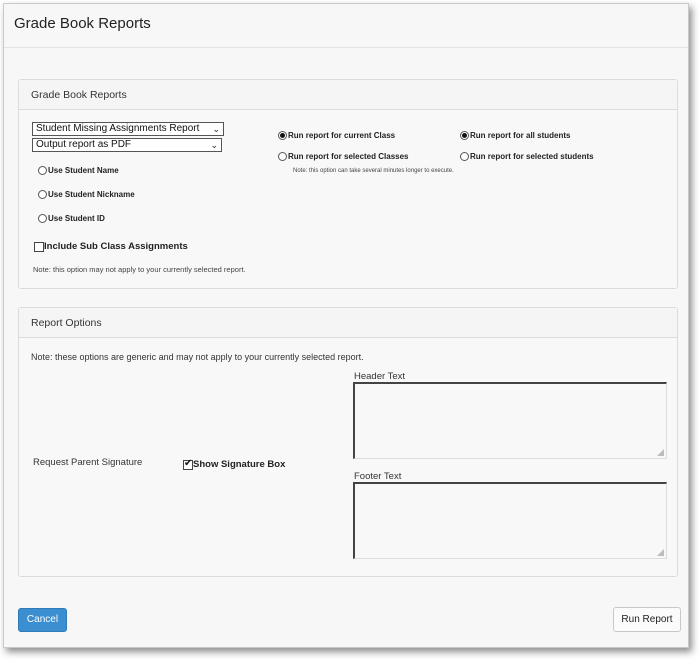  I want to click on show-signature-box-row: Show Signature Box, so click(234, 464).